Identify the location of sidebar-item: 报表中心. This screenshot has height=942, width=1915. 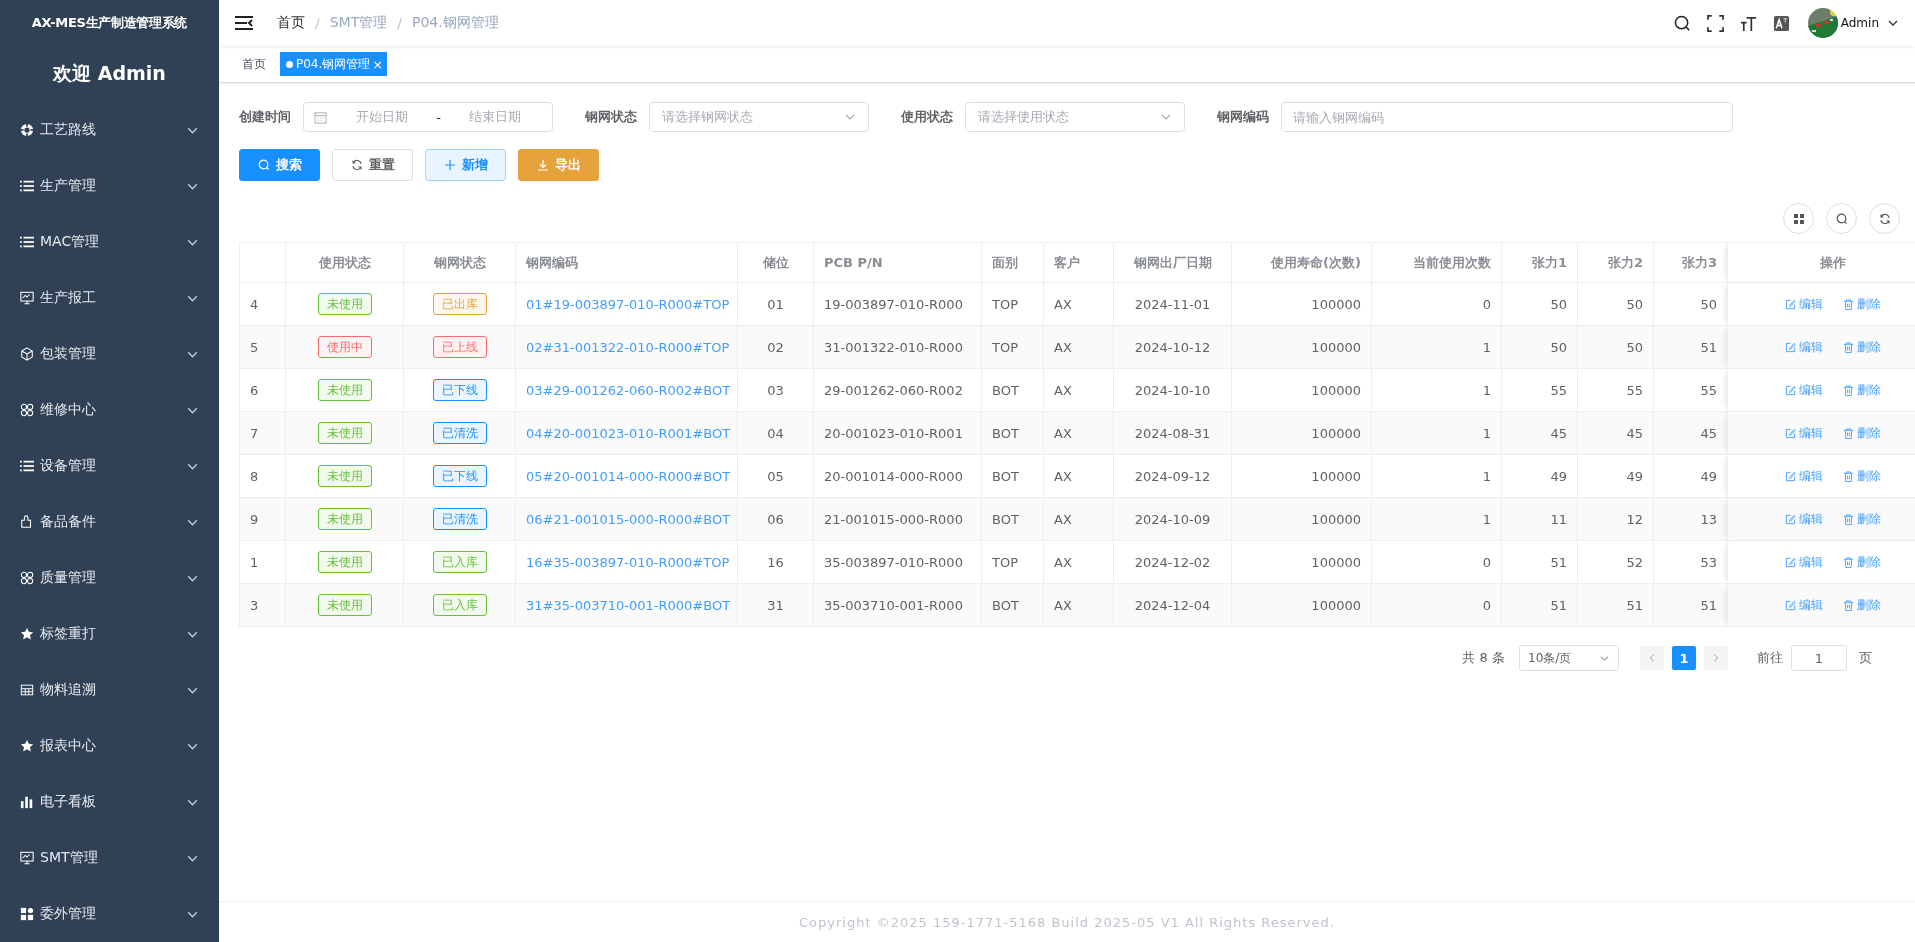
(109, 746).